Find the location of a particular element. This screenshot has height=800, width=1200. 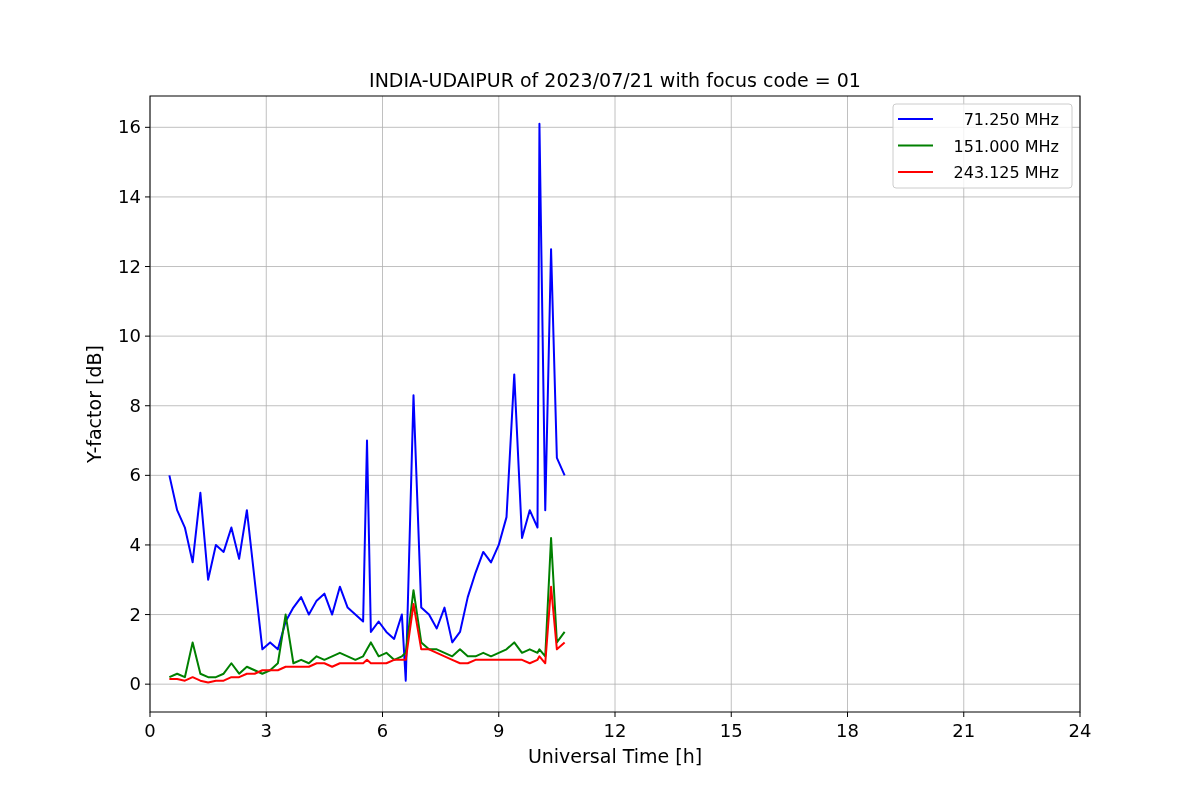

x-axis-label: Universal Time [h] is located at coordinates (615, 756).